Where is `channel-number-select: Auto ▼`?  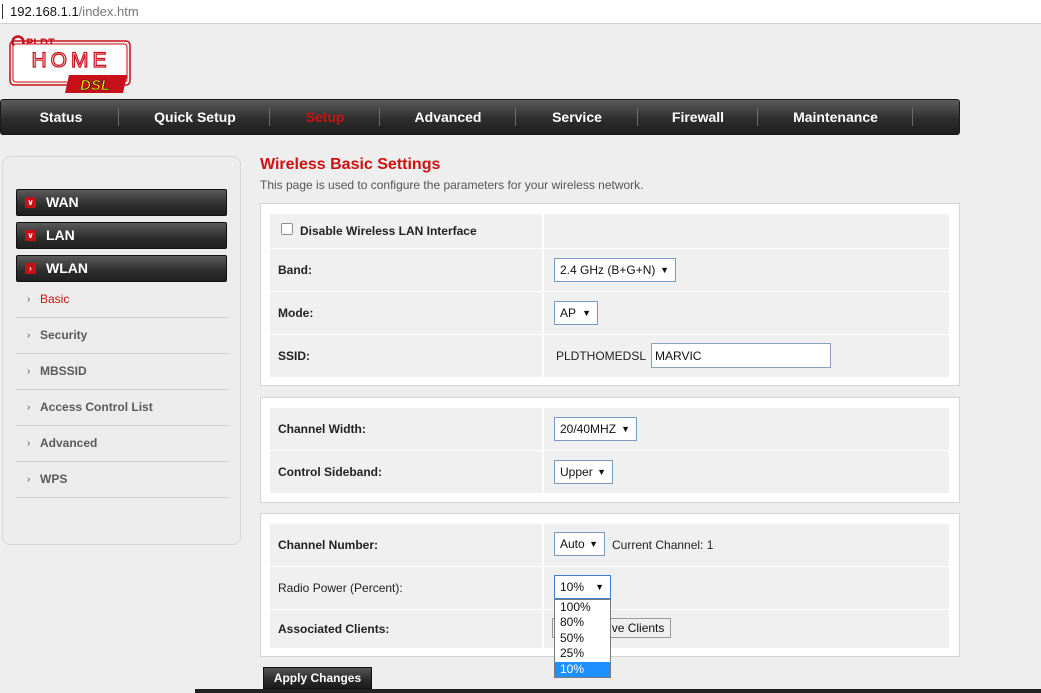 channel-number-select: Auto ▼ is located at coordinates (579, 544).